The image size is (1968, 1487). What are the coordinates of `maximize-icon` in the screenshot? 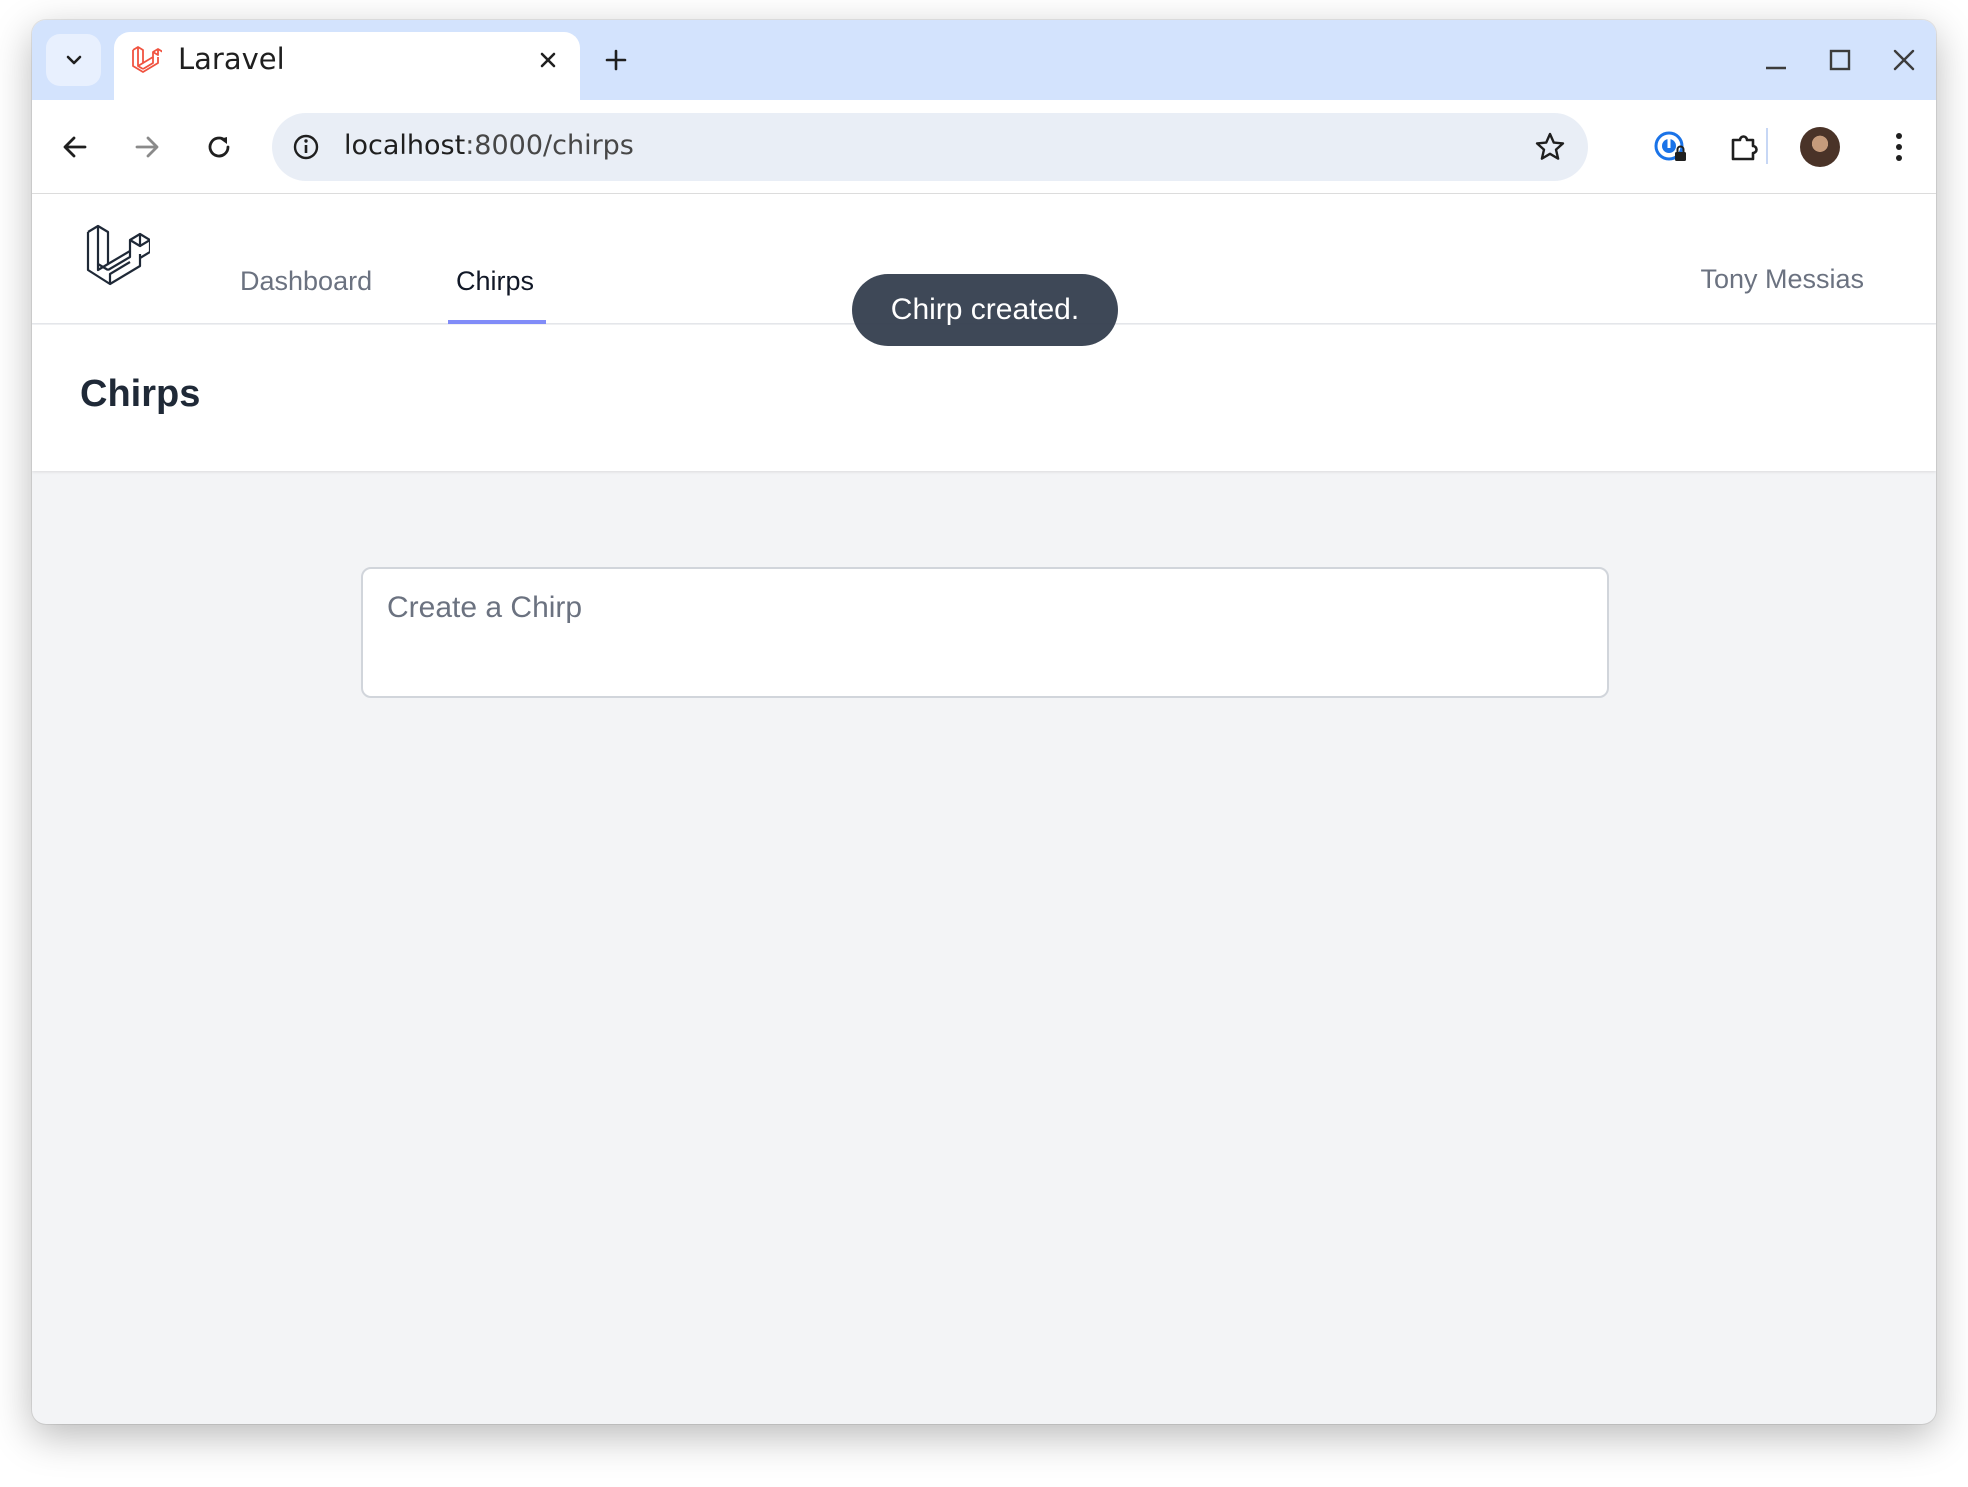 It's located at (1840, 60).